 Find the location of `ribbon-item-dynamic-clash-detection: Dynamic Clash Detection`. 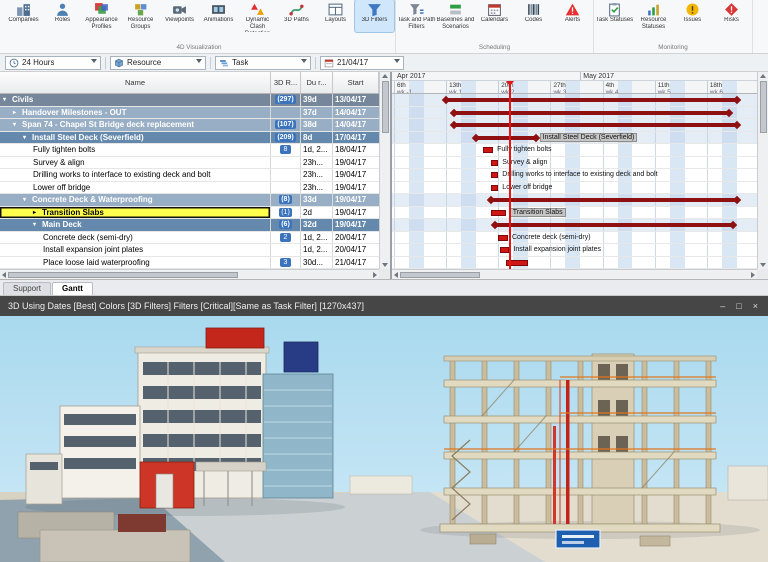

ribbon-item-dynamic-clash-detection: Dynamic Clash Detection is located at coordinates (257, 16).